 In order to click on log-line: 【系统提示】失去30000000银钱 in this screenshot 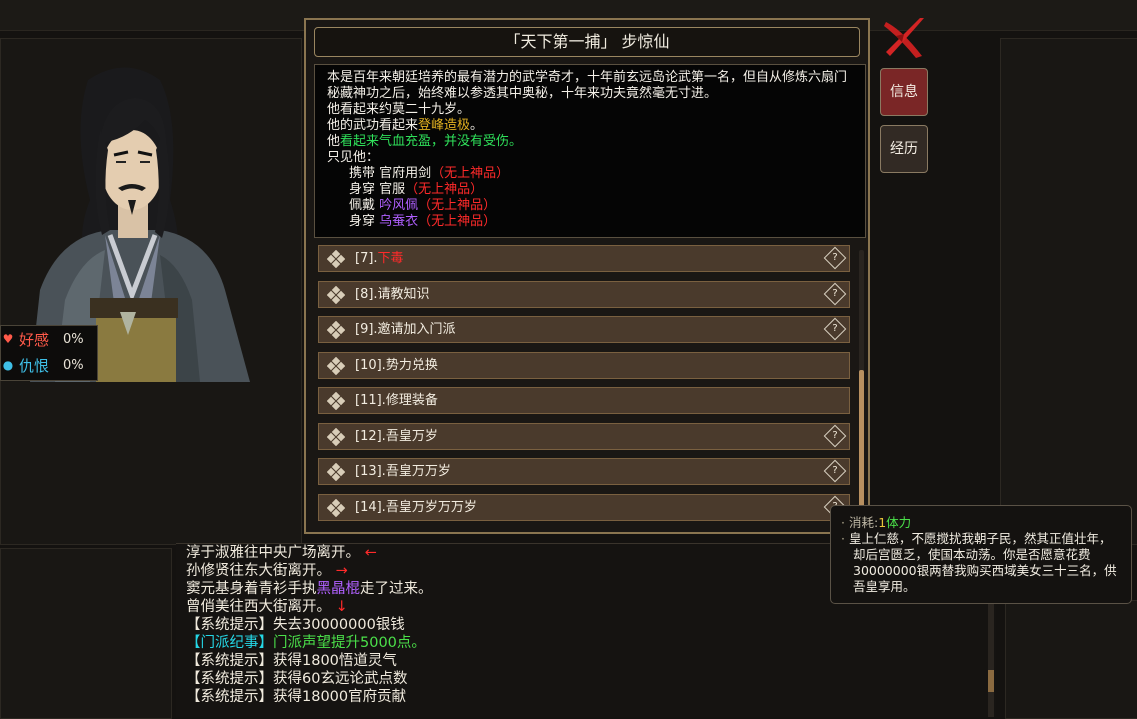, I will do `click(295, 625)`.